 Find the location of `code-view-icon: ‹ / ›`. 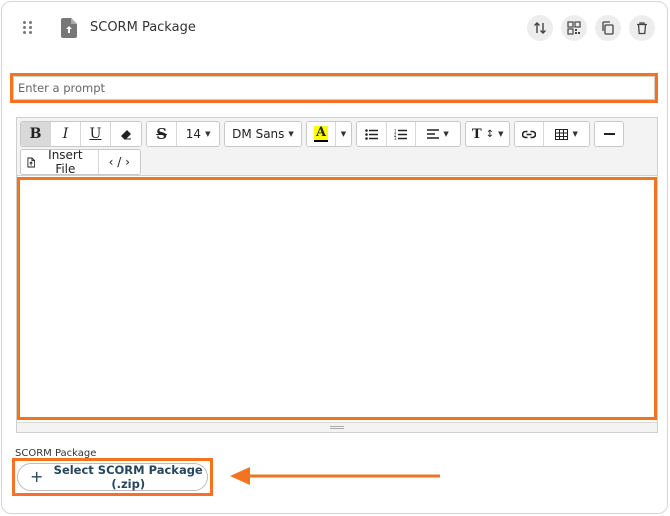

code-view-icon: ‹ / › is located at coordinates (119, 162).